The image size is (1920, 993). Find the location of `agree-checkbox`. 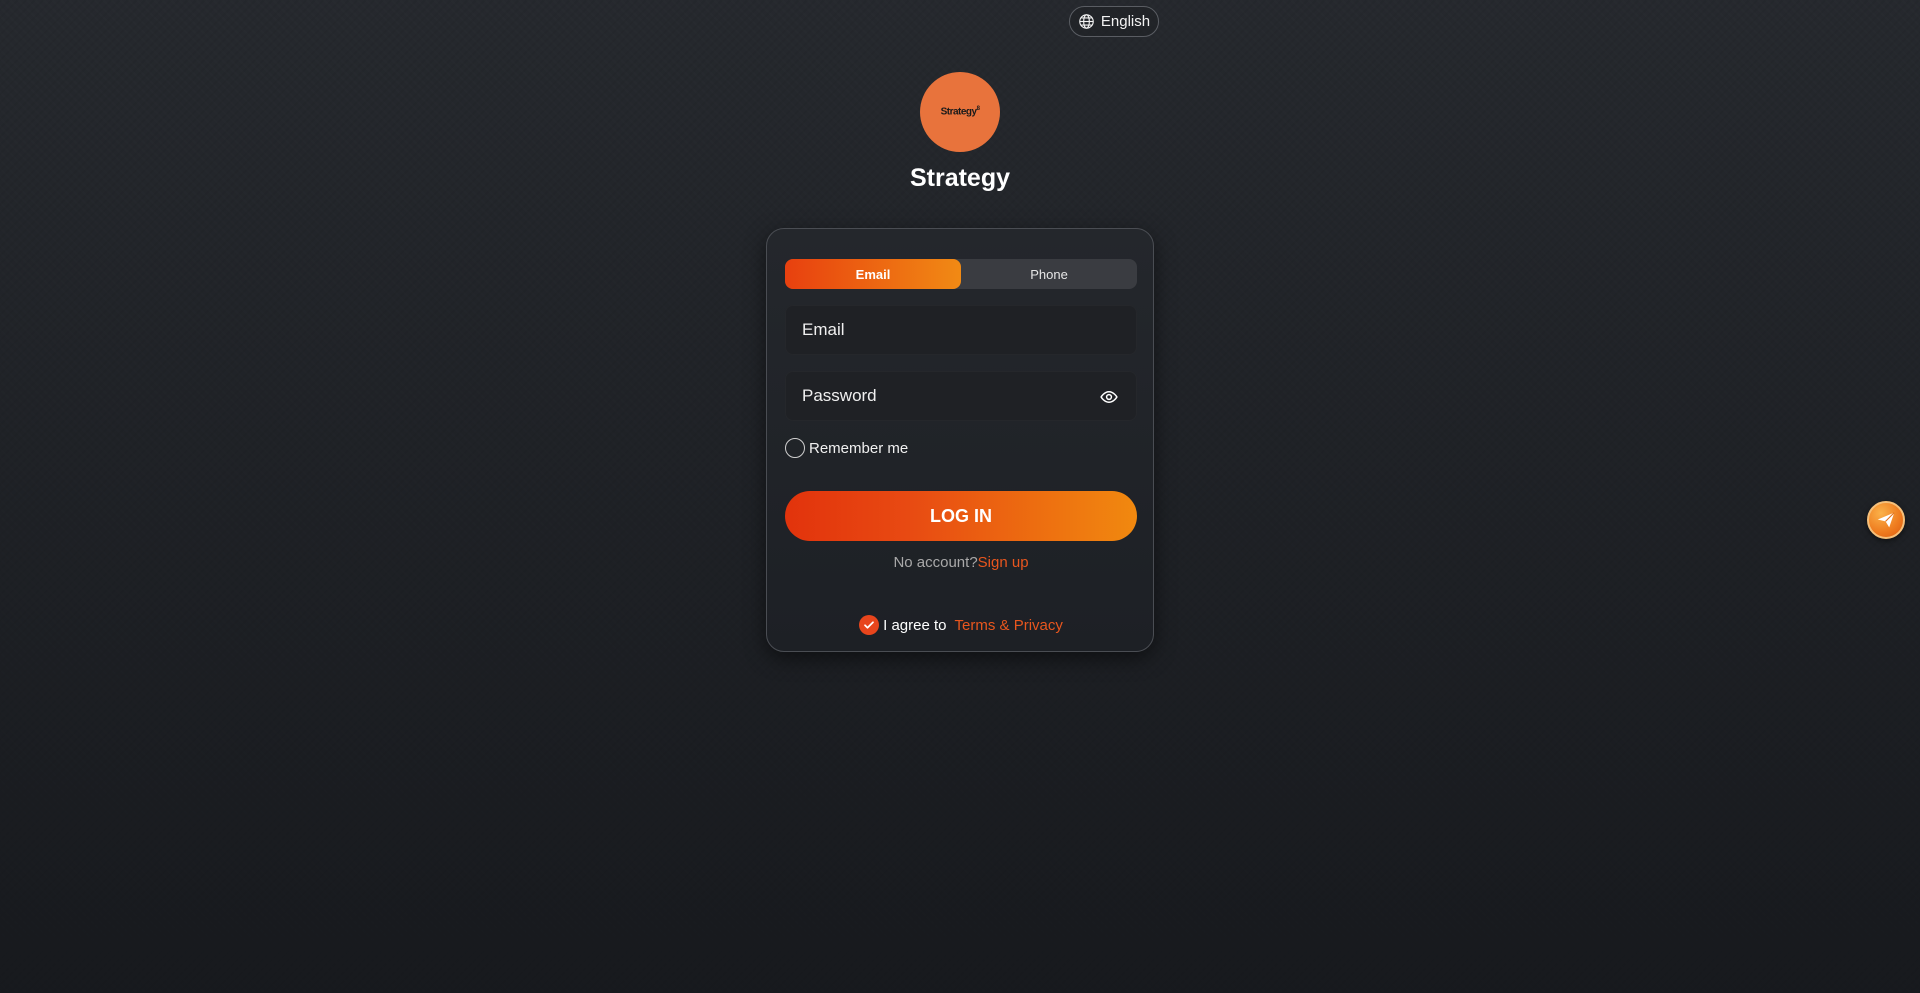

agree-checkbox is located at coordinates (869, 625).